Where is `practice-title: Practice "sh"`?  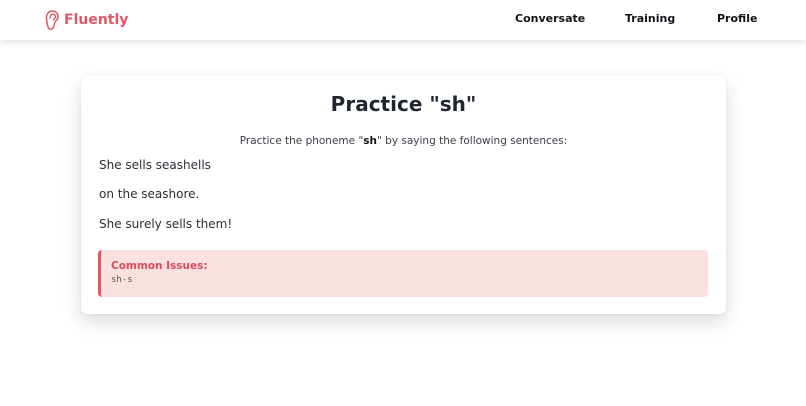 practice-title: Practice "sh" is located at coordinates (403, 104).